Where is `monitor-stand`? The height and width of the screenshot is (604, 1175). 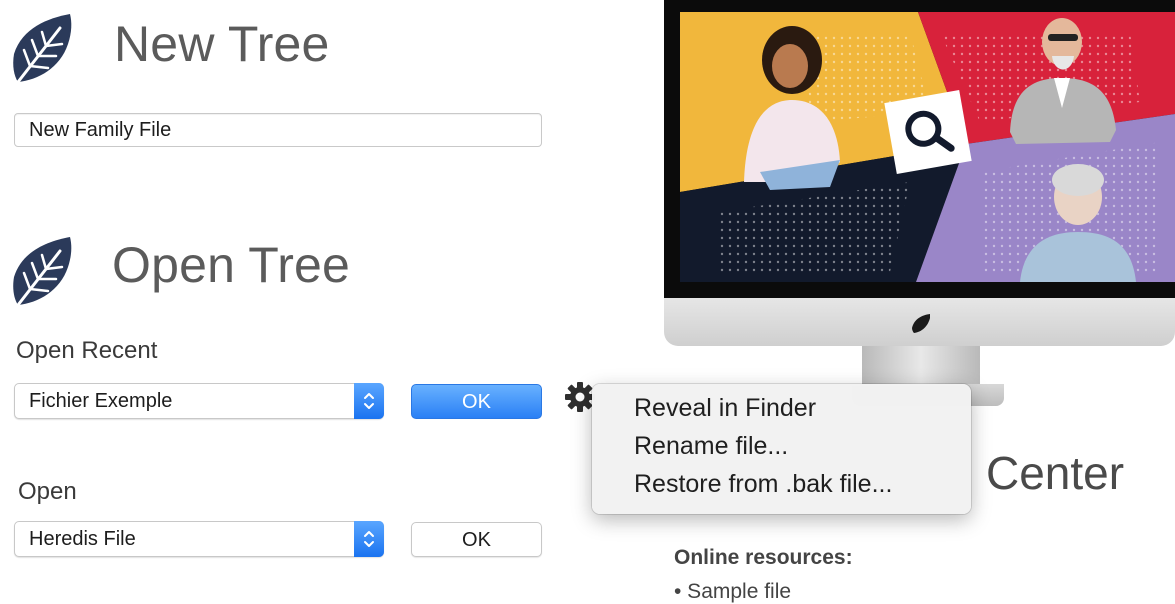 monitor-stand is located at coordinates (921, 366).